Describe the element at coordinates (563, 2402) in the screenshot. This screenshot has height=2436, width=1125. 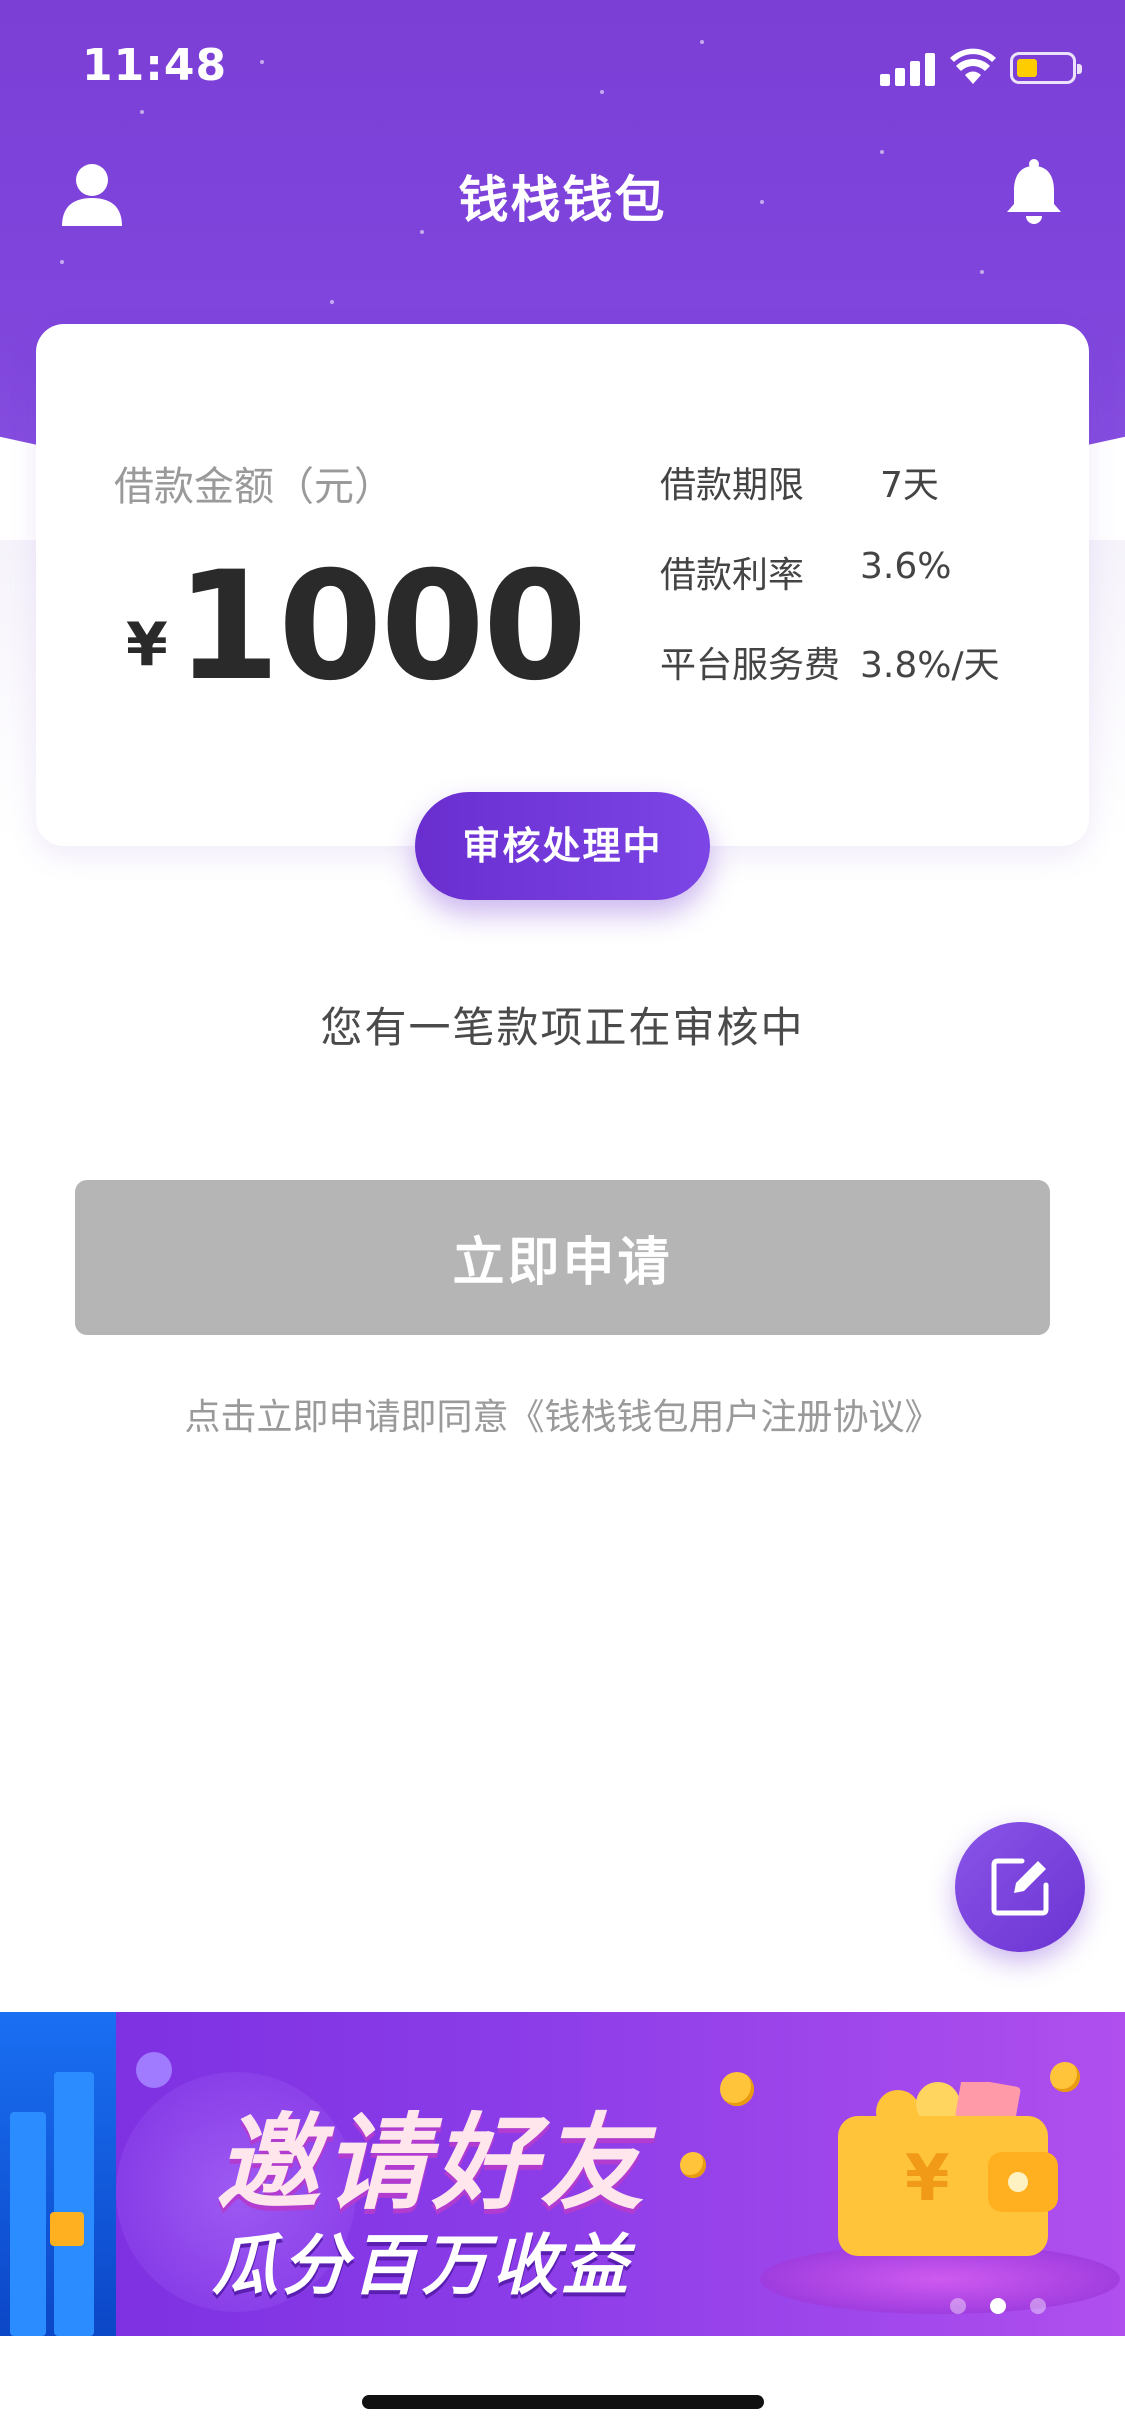
I see `home-indicator` at that location.